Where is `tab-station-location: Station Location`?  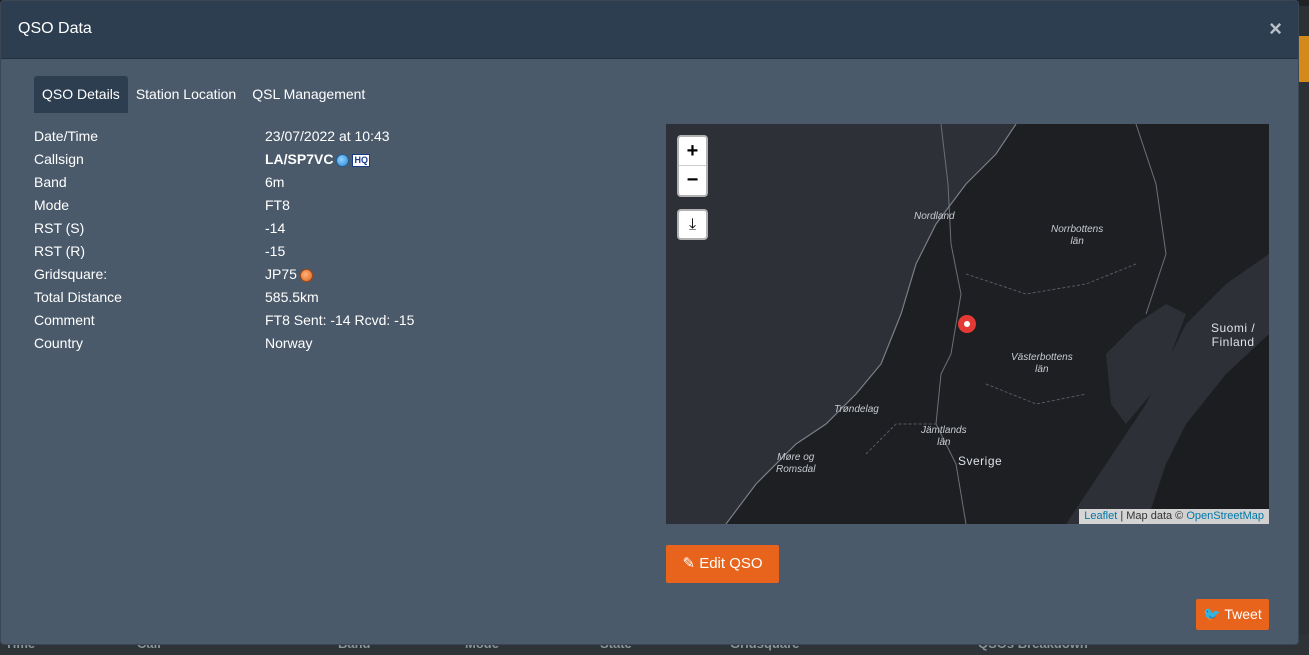 tab-station-location: Station Location is located at coordinates (186, 94).